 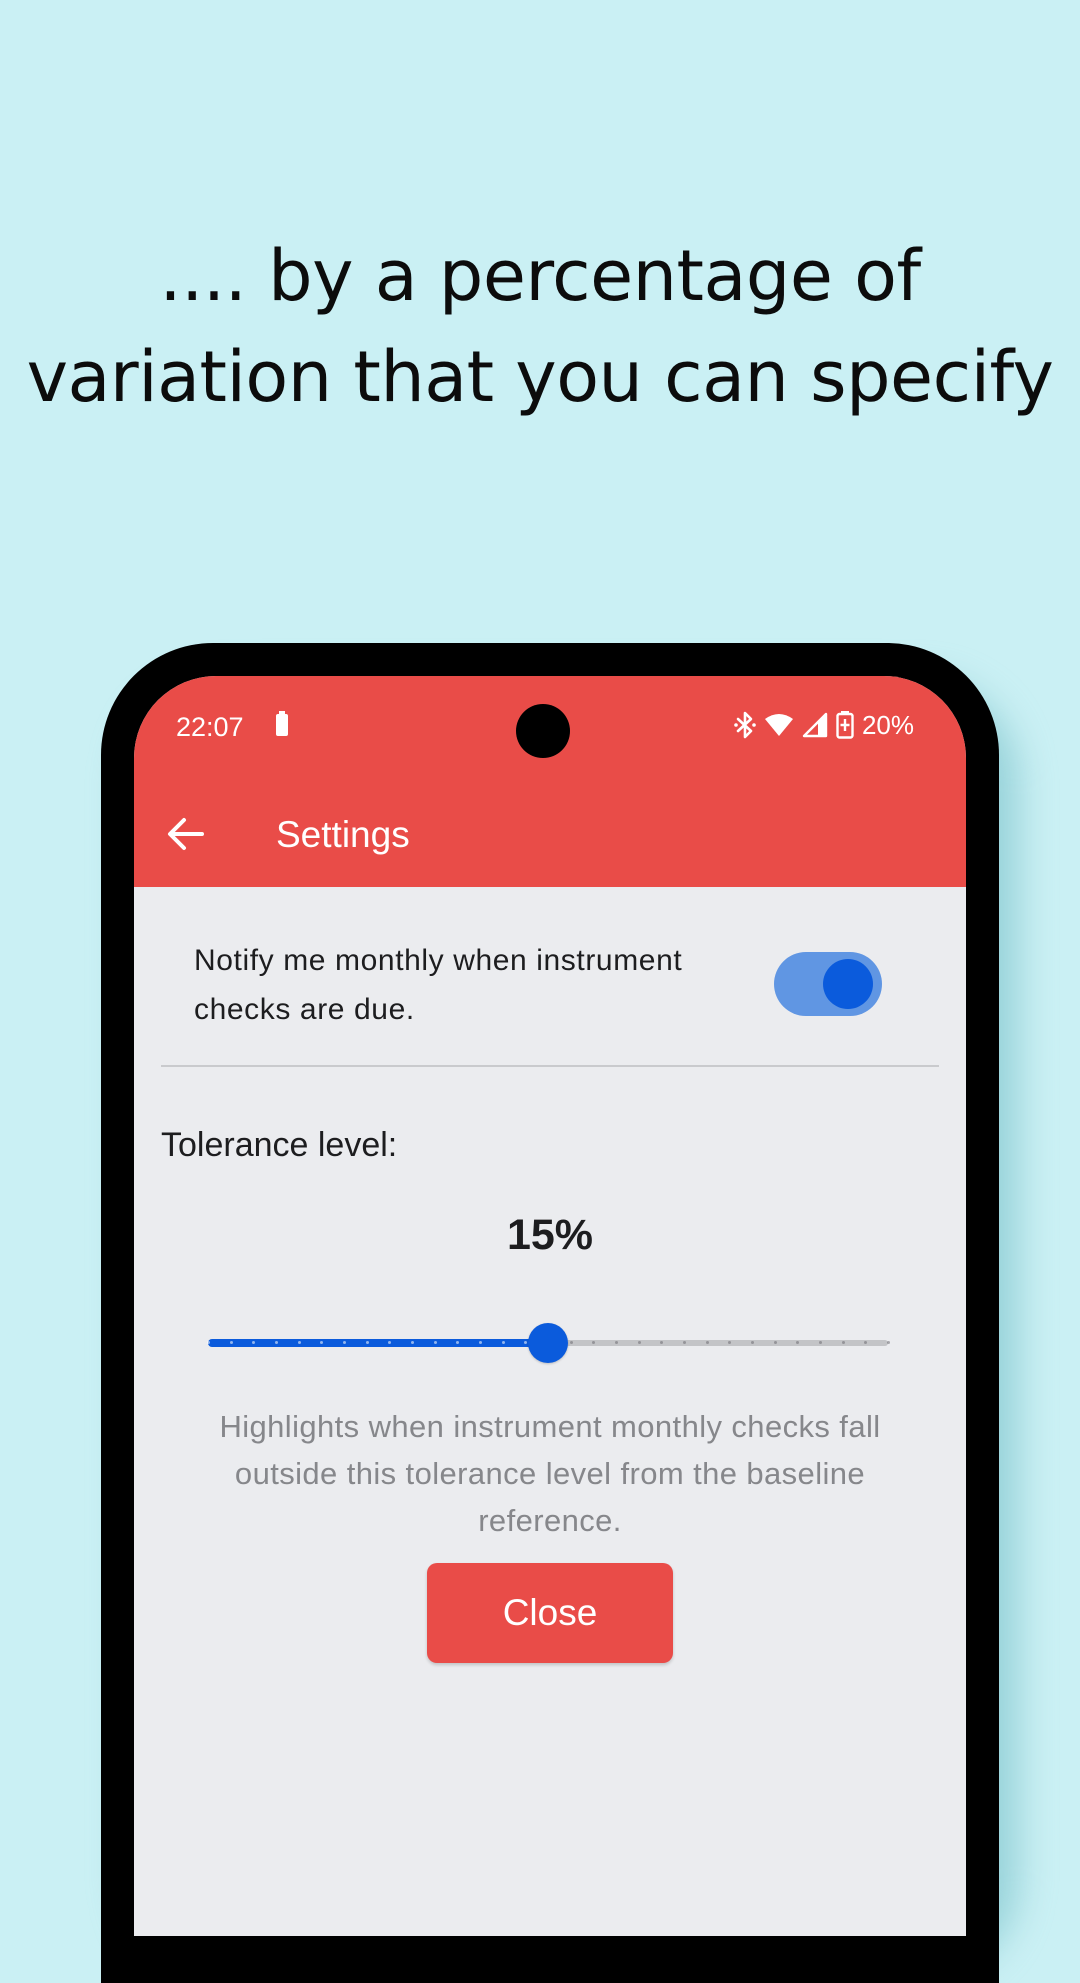 I want to click on status-bar: 22:07 20%, so click(x=550, y=721).